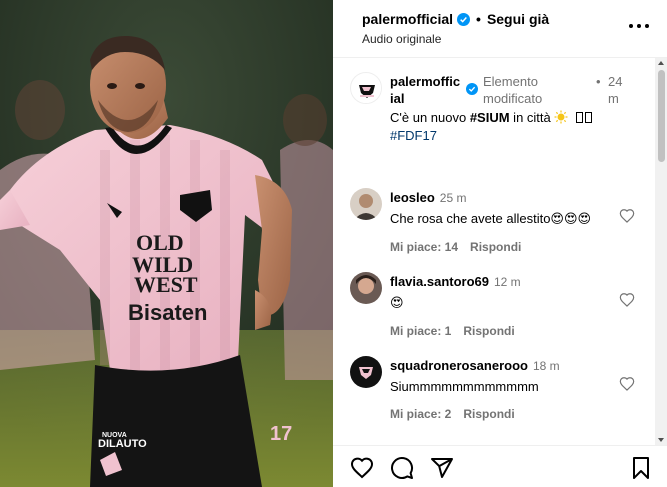 This screenshot has height=487, width=667. Describe the element at coordinates (507, 282) in the screenshot. I see `comment-time: 12 m` at that location.